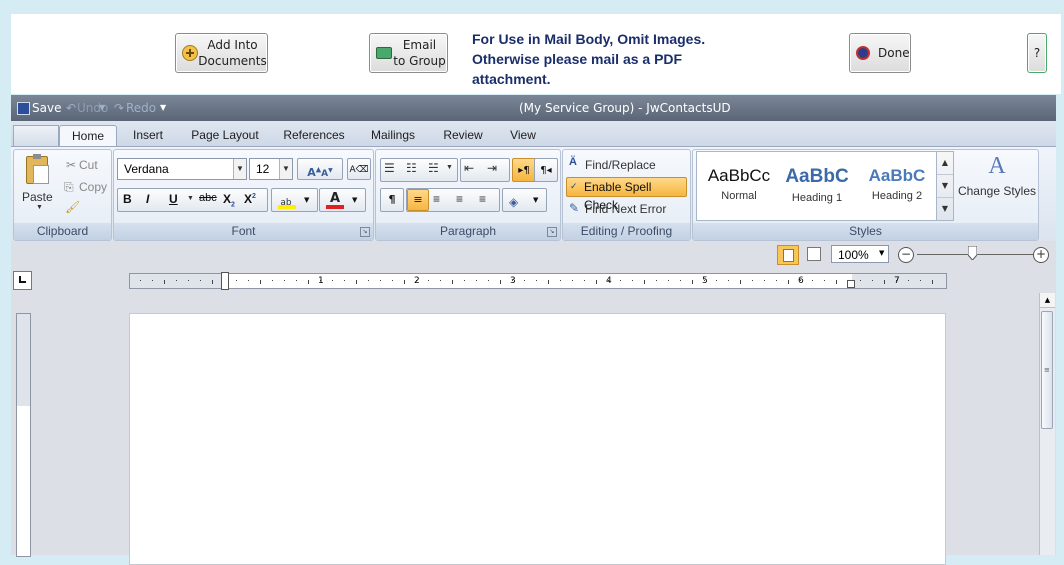 The width and height of the screenshot is (1064, 565). I want to click on tab-view: View, so click(523, 136).